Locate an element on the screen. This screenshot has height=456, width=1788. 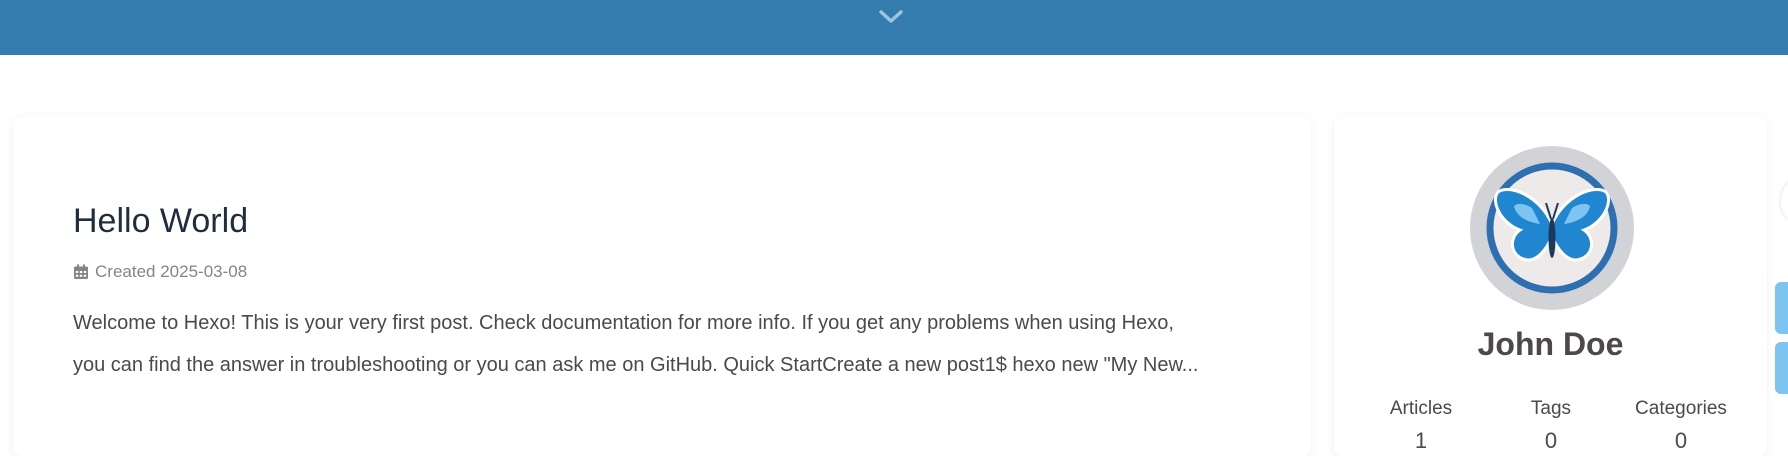
author-name: John Doe is located at coordinates (1550, 344).